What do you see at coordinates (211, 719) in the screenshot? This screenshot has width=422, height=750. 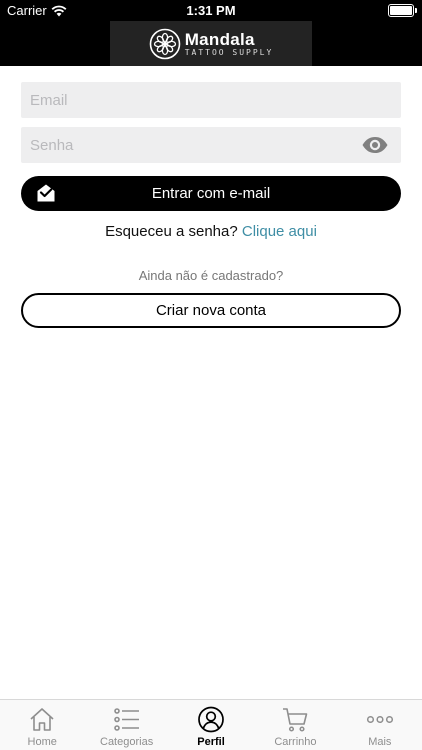 I see `user-icon` at bounding box center [211, 719].